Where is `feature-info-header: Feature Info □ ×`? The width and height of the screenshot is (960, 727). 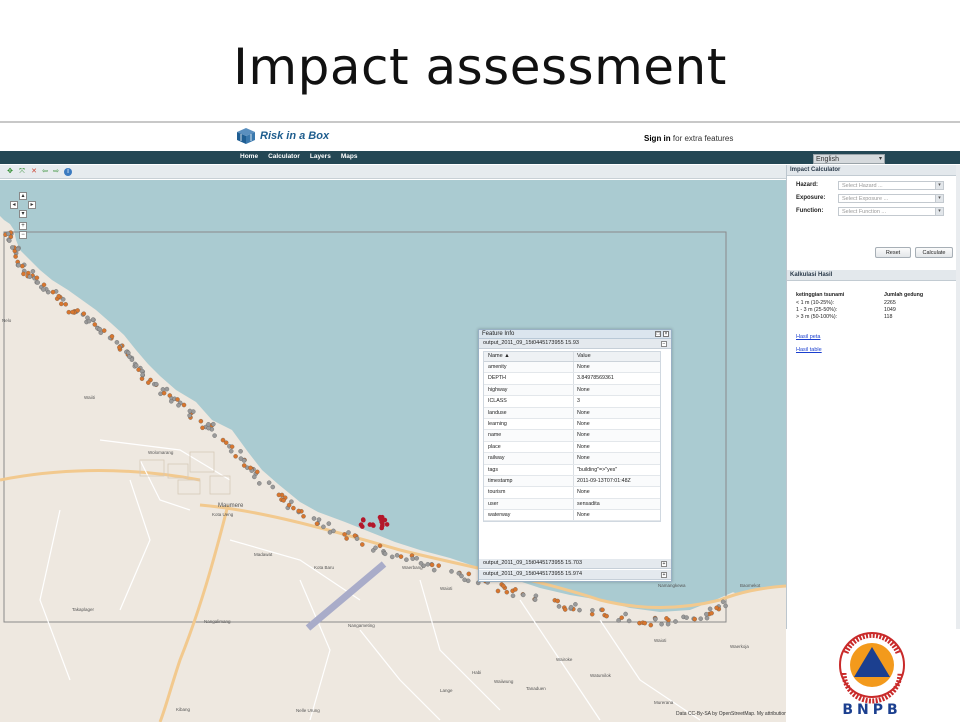
feature-info-header: Feature Info □ × is located at coordinates (575, 334).